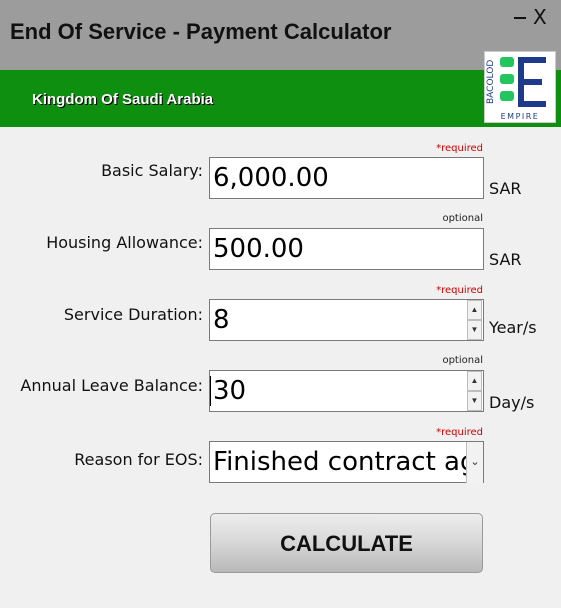 Image resolution: width=561 pixels, height=608 pixels. What do you see at coordinates (459, 432) in the screenshot?
I see `reason-hint: *required` at bounding box center [459, 432].